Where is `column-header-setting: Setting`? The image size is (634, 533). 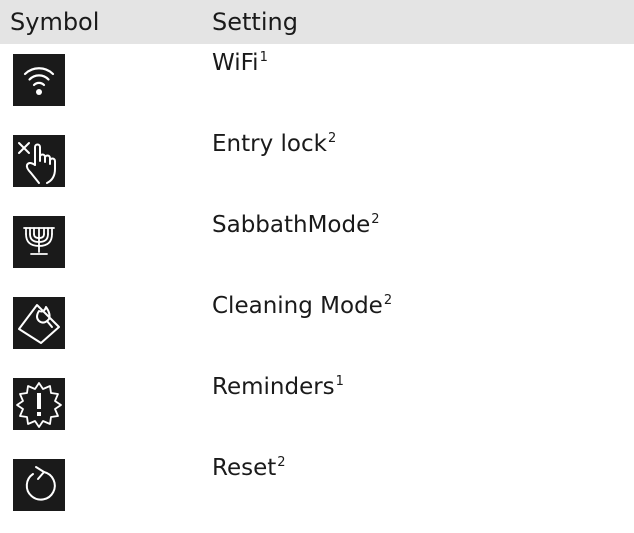
column-header-setting: Setting is located at coordinates (255, 22).